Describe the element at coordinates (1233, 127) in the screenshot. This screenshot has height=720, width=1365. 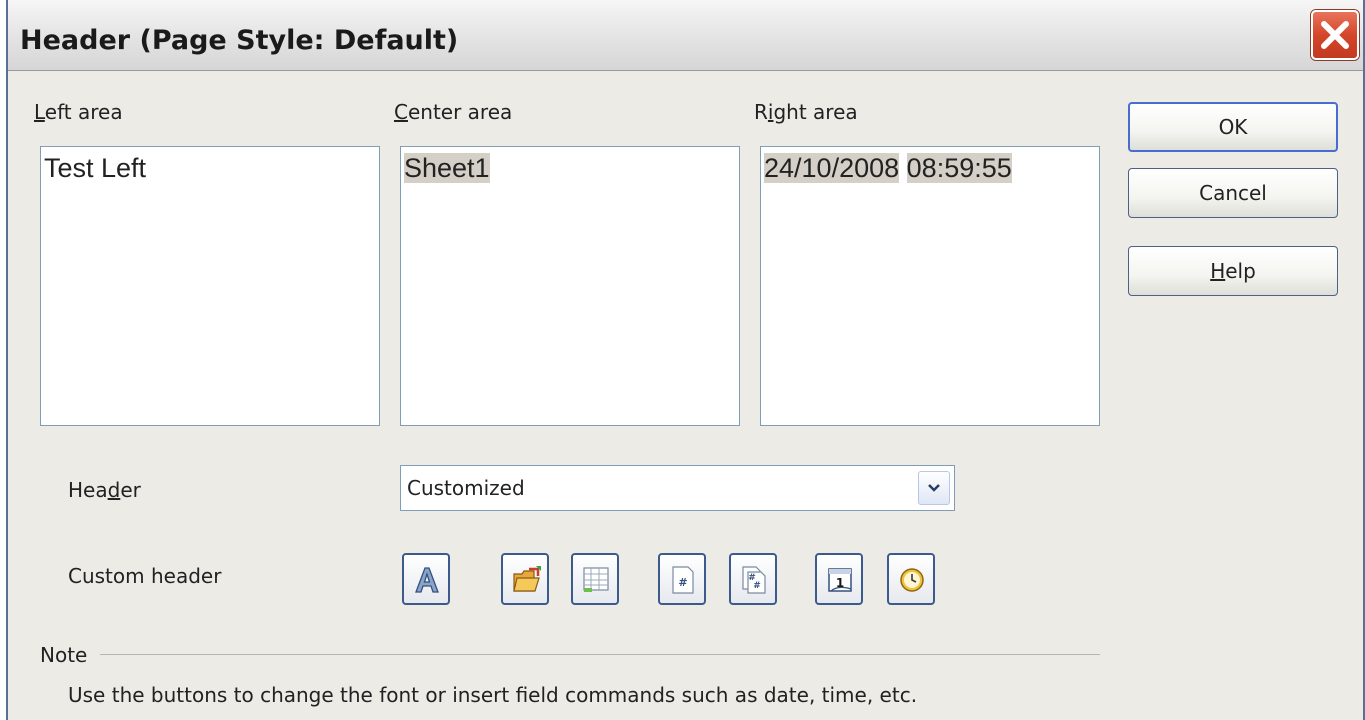
I see `ok-button: OK` at that location.